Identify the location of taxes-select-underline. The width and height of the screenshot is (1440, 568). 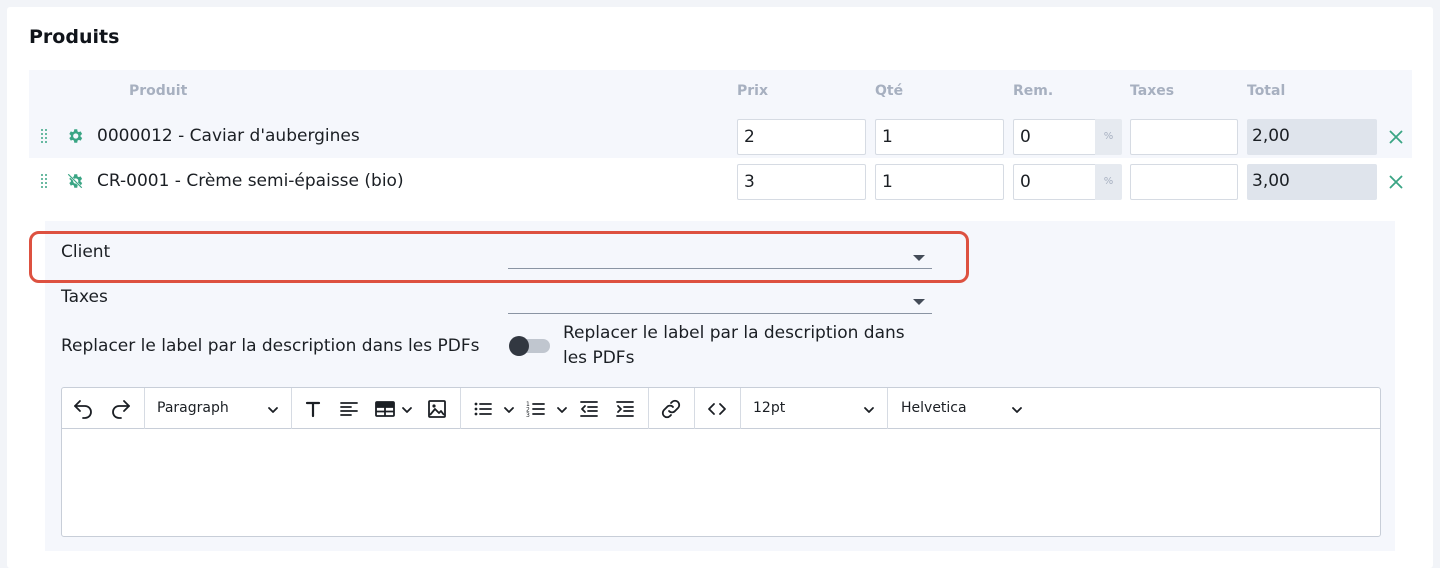
(720, 313).